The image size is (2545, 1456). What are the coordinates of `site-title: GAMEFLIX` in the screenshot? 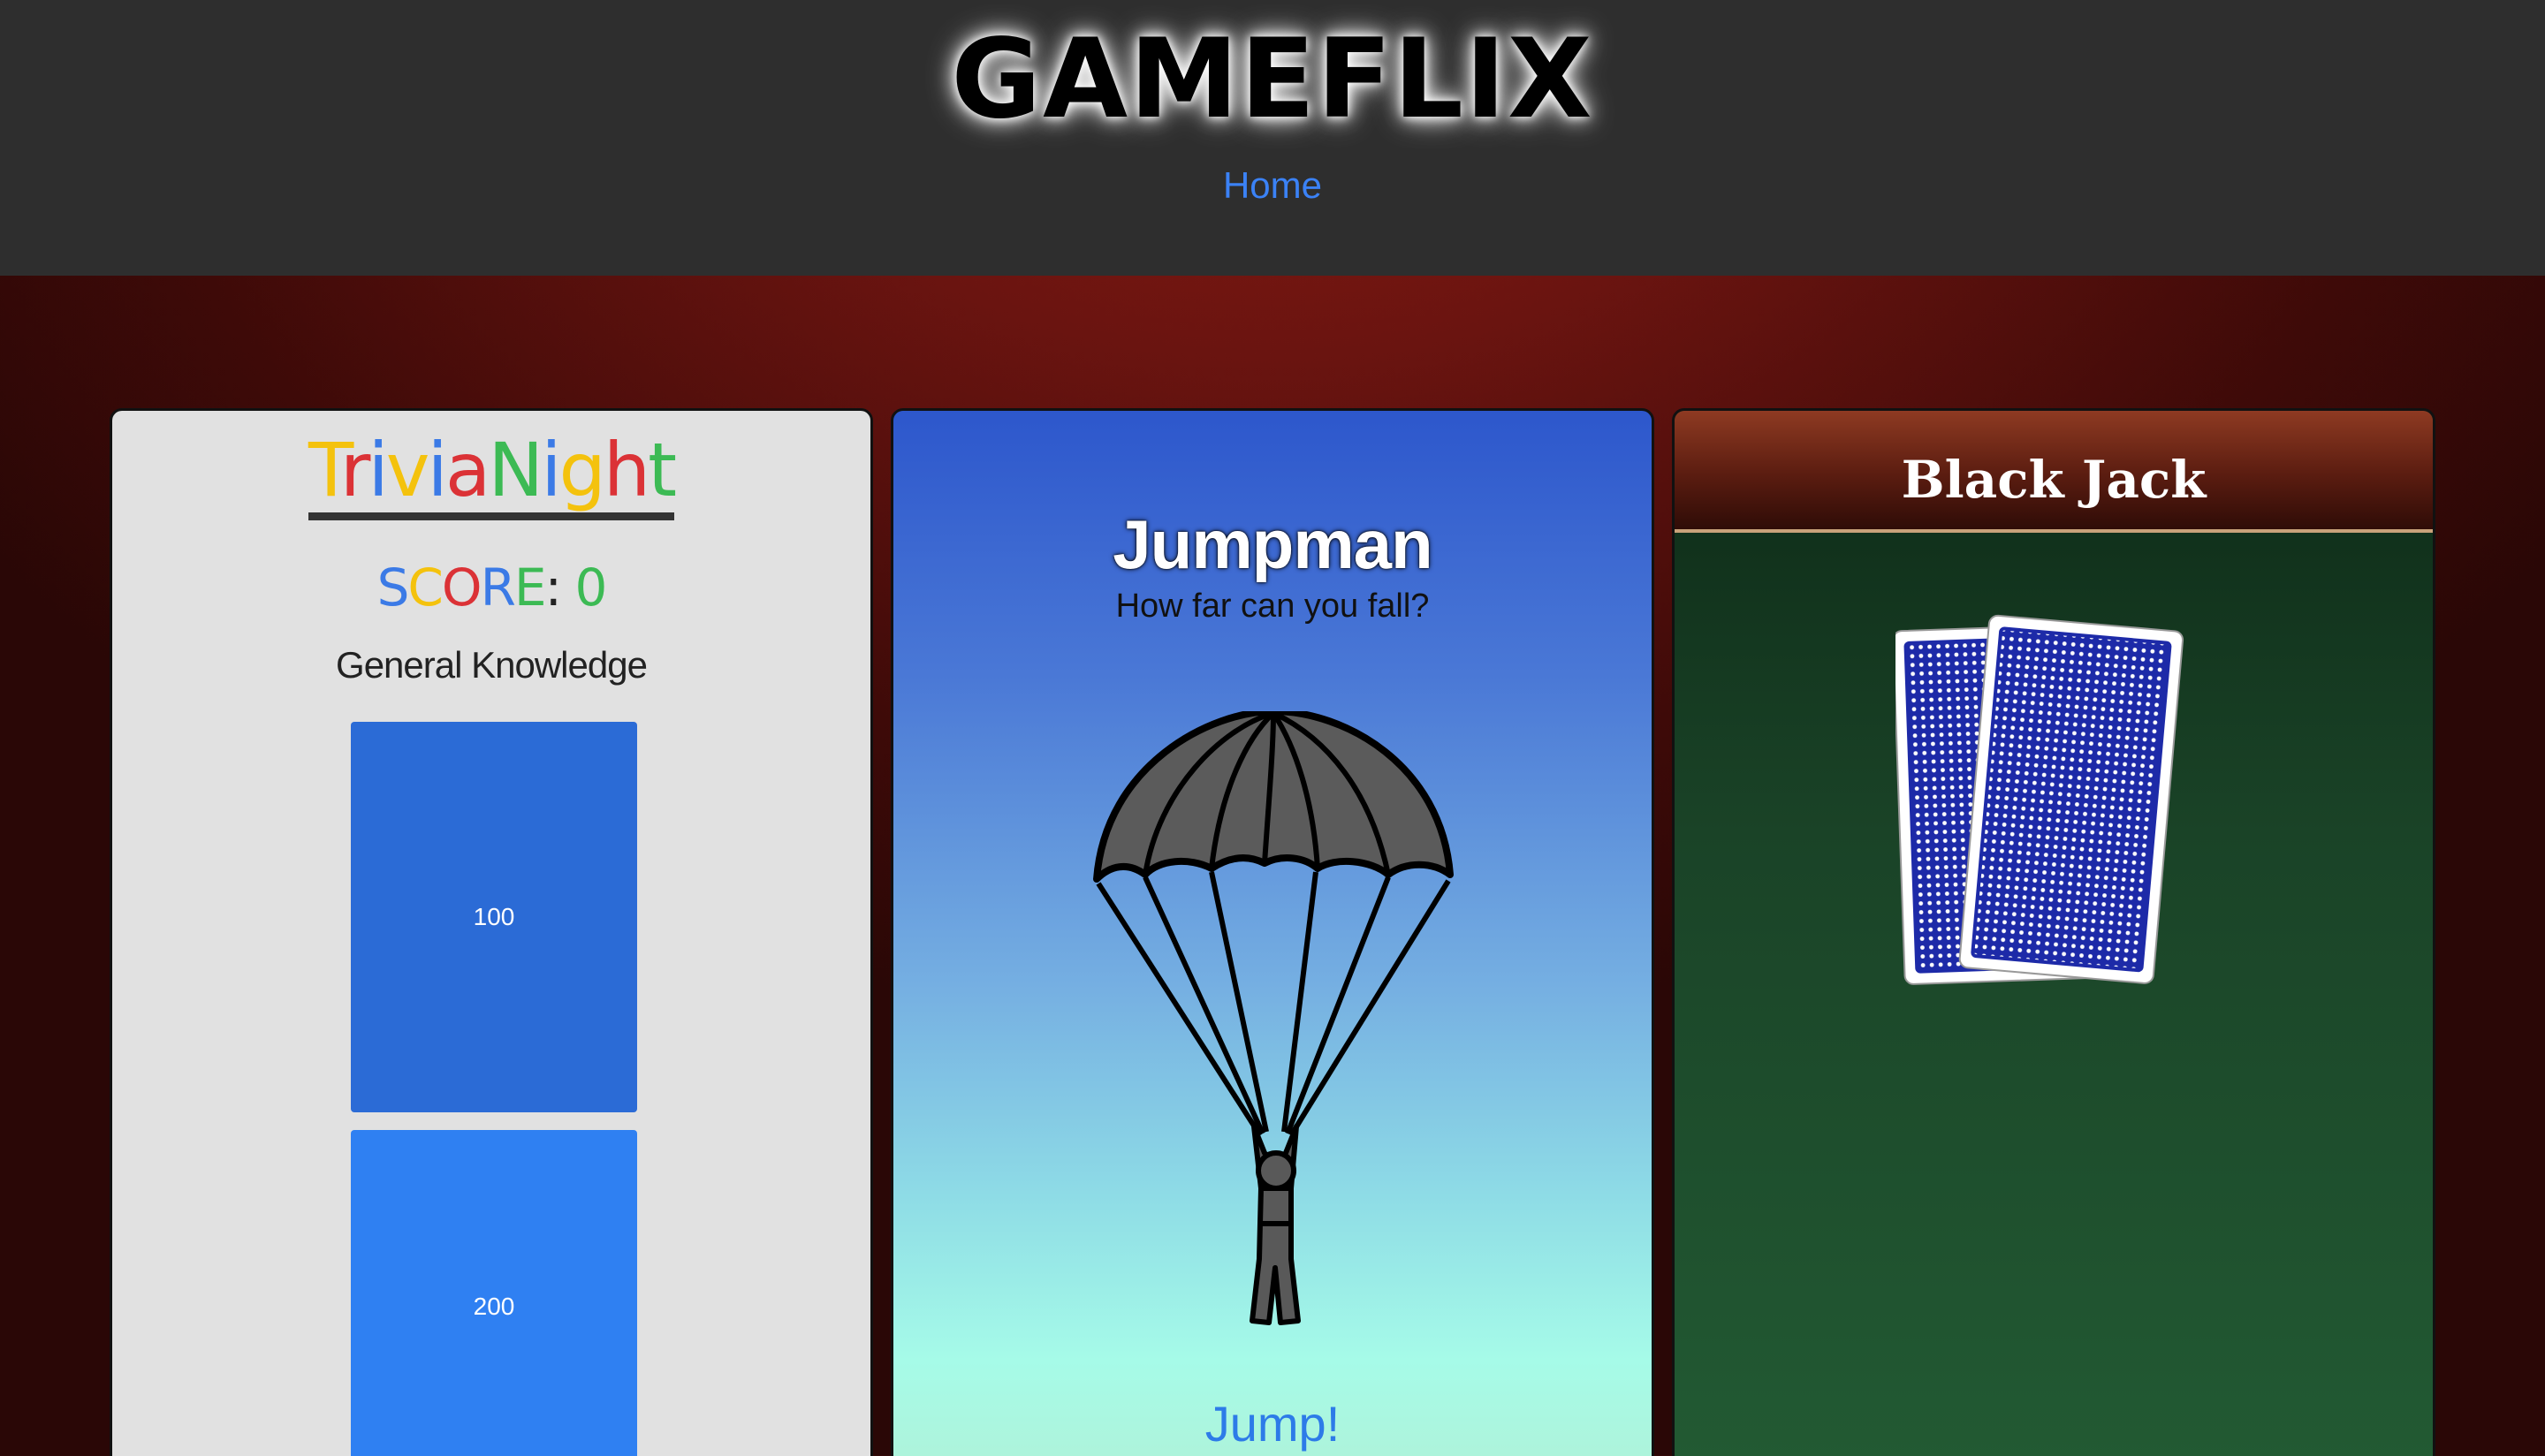 It's located at (1272, 79).